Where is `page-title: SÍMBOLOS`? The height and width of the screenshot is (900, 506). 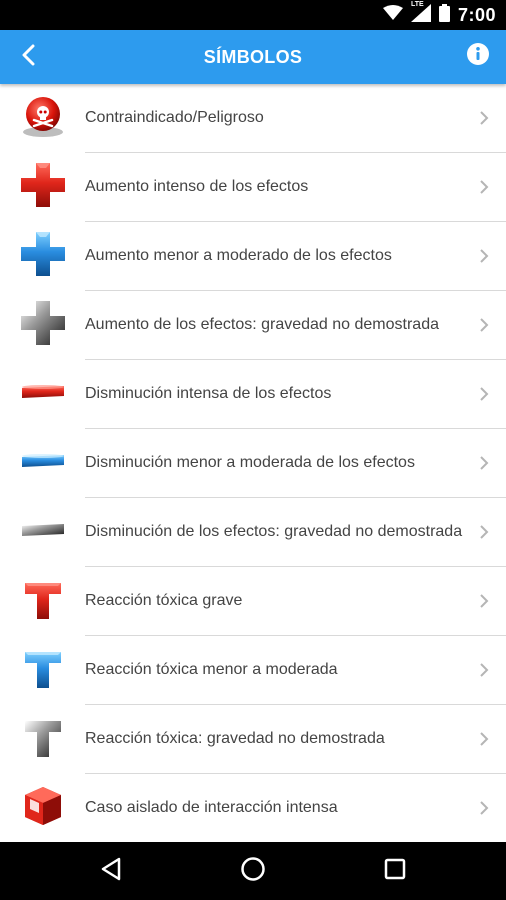 page-title: SÍMBOLOS is located at coordinates (253, 57).